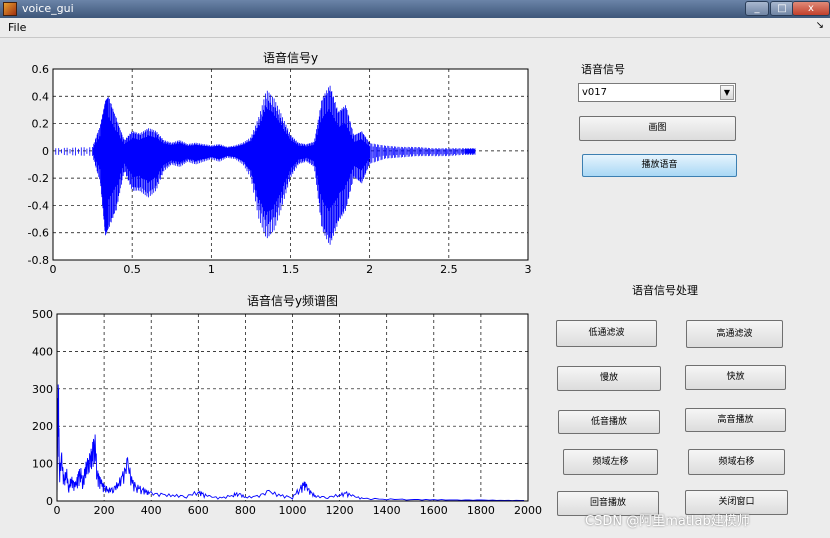 The width and height of the screenshot is (830, 538). I want to click on plot1-xtick-label: 0, so click(53, 269).